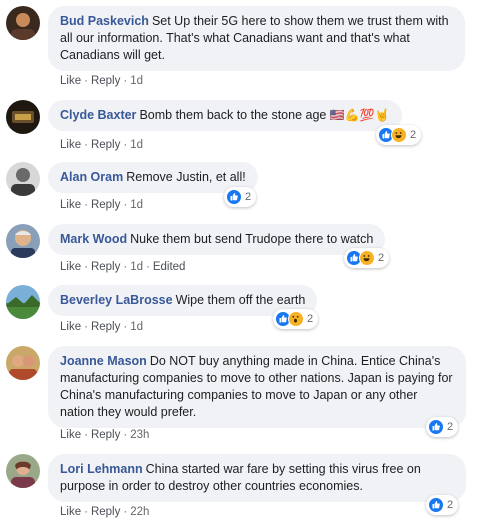 The image size is (479, 524). What do you see at coordinates (169, 267) in the screenshot?
I see `edited-link: Edited` at bounding box center [169, 267].